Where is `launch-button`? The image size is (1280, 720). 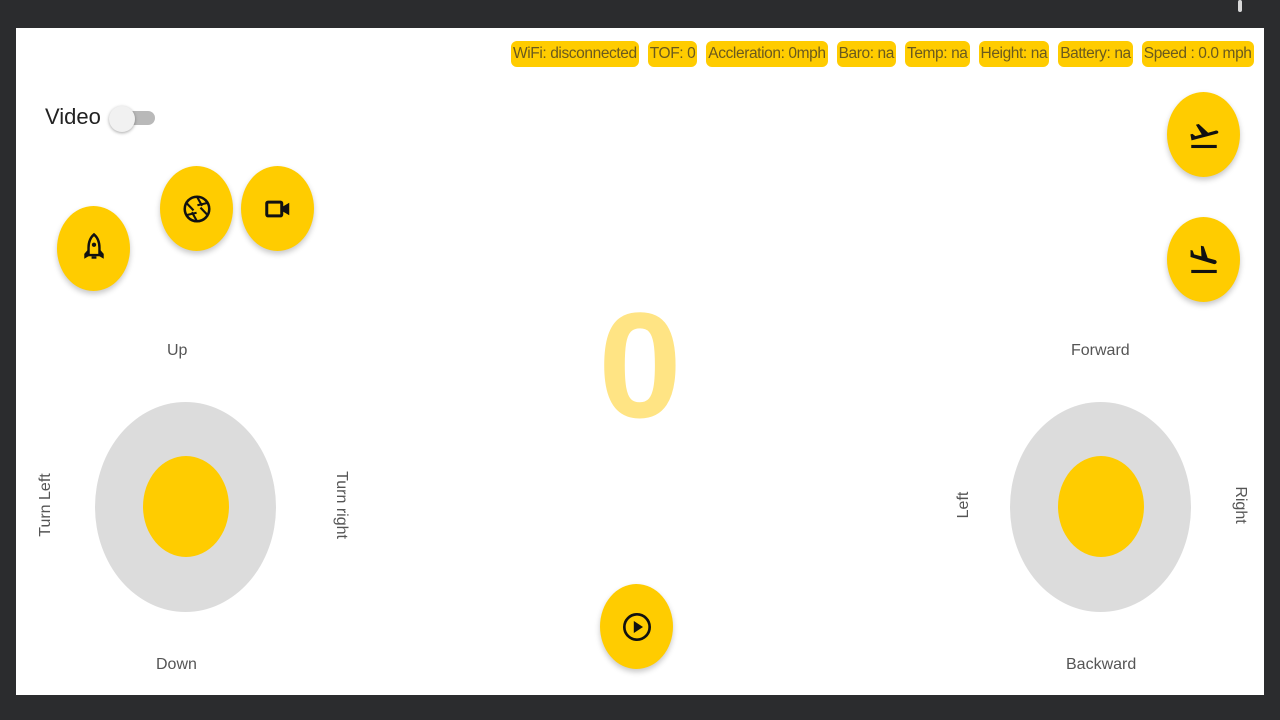
launch-button is located at coordinates (93, 248).